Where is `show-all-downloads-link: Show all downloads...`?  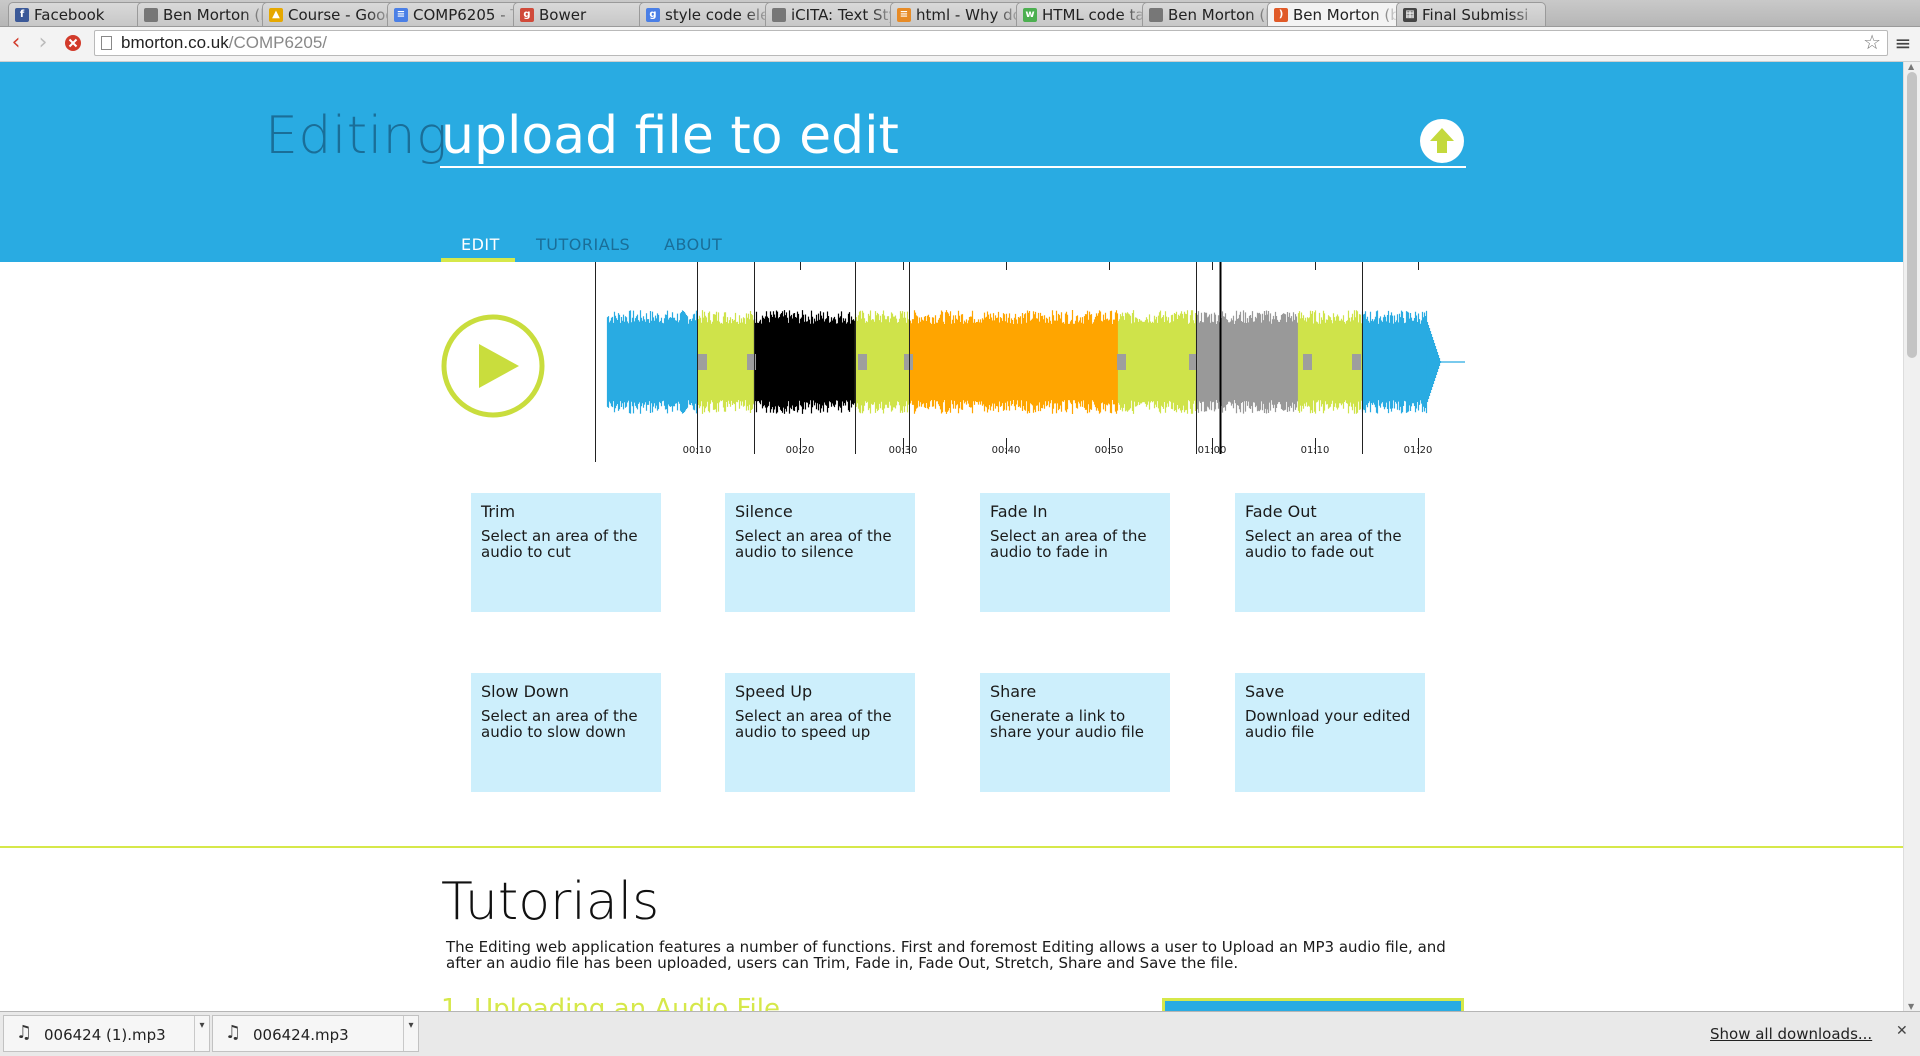 show-all-downloads-link: Show all downloads... is located at coordinates (1791, 1034).